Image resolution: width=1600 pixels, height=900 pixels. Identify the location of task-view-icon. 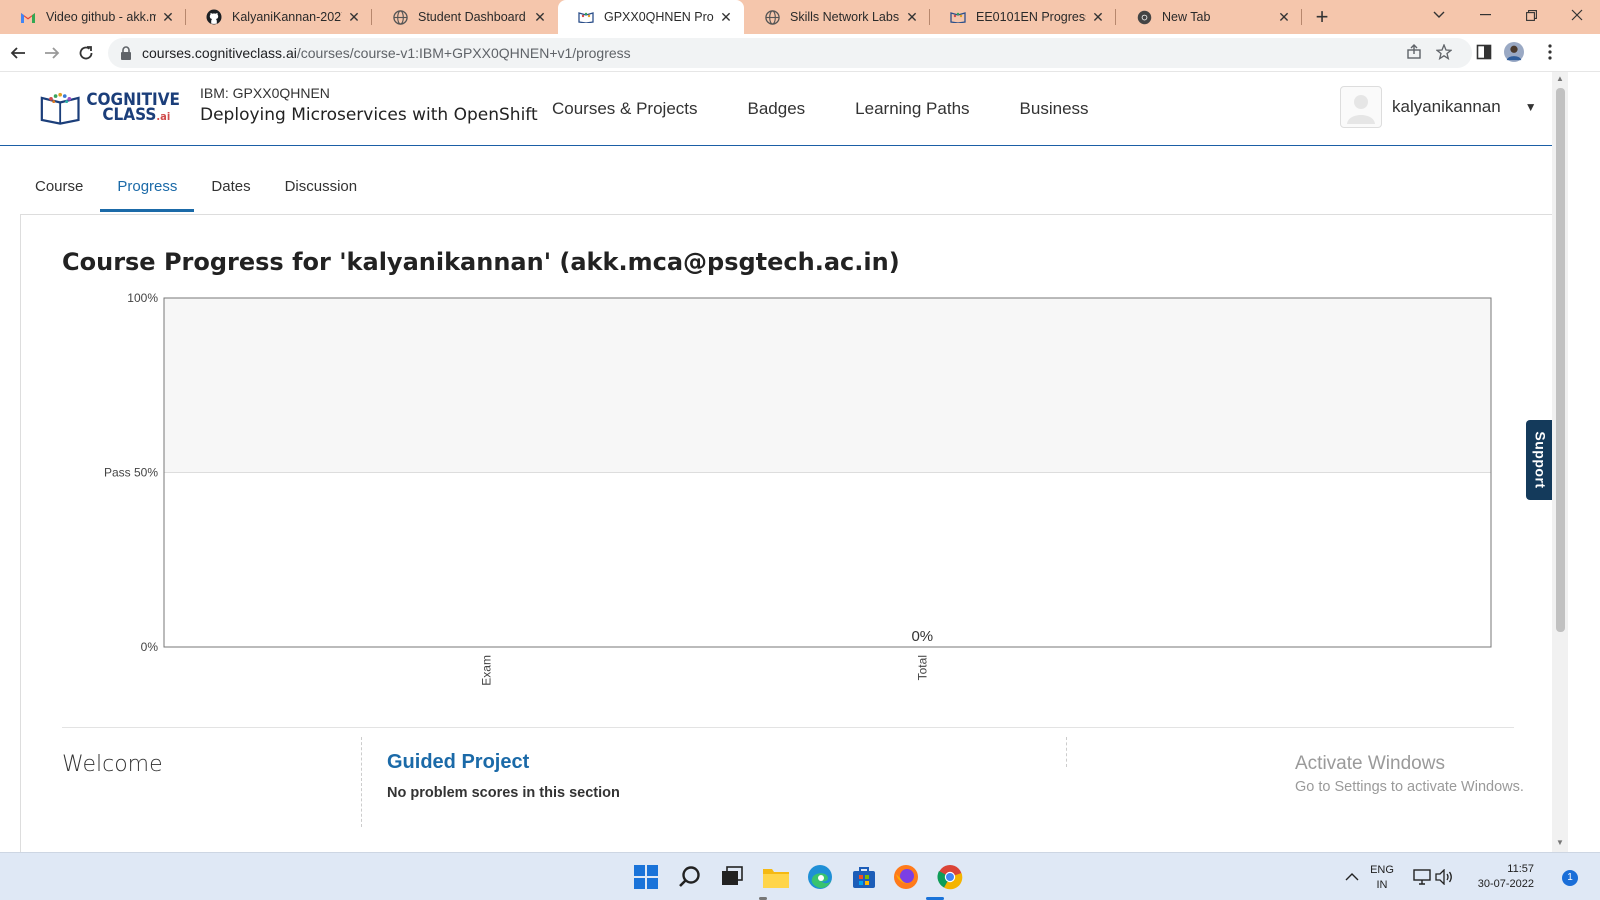
(732, 877).